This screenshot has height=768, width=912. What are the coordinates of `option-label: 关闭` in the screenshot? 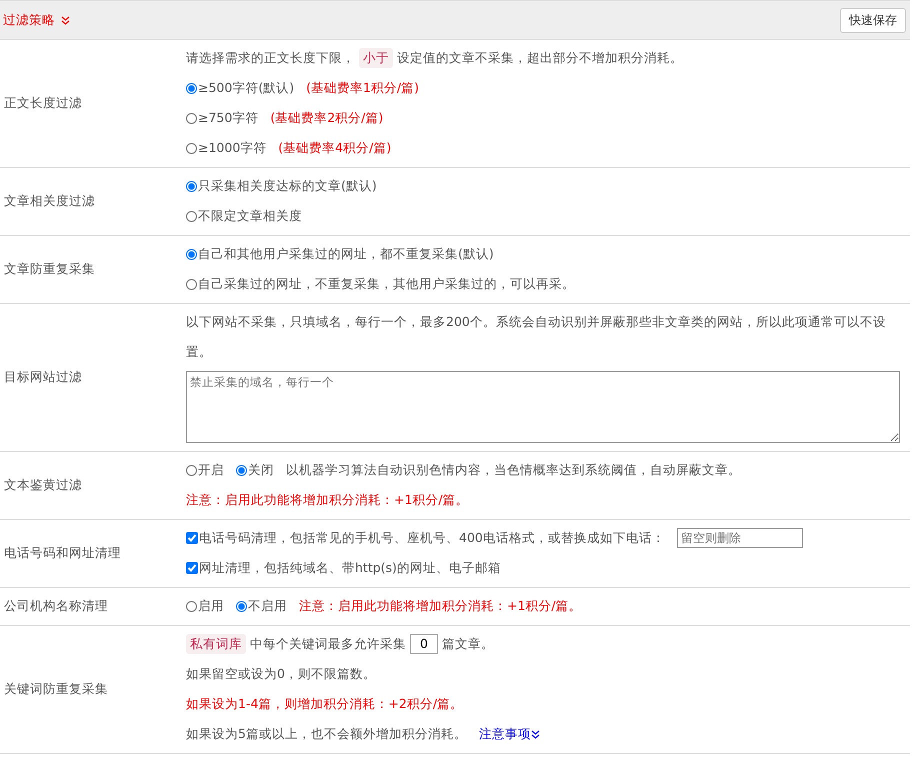 It's located at (261, 470).